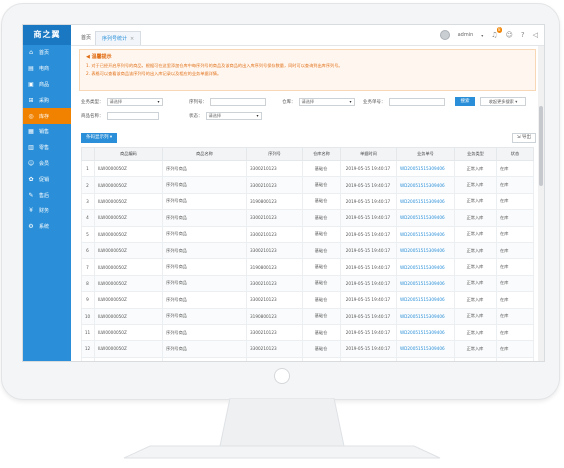 The width and height of the screenshot is (564, 468). What do you see at coordinates (541, 203) in the screenshot?
I see `scrollbar` at bounding box center [541, 203].